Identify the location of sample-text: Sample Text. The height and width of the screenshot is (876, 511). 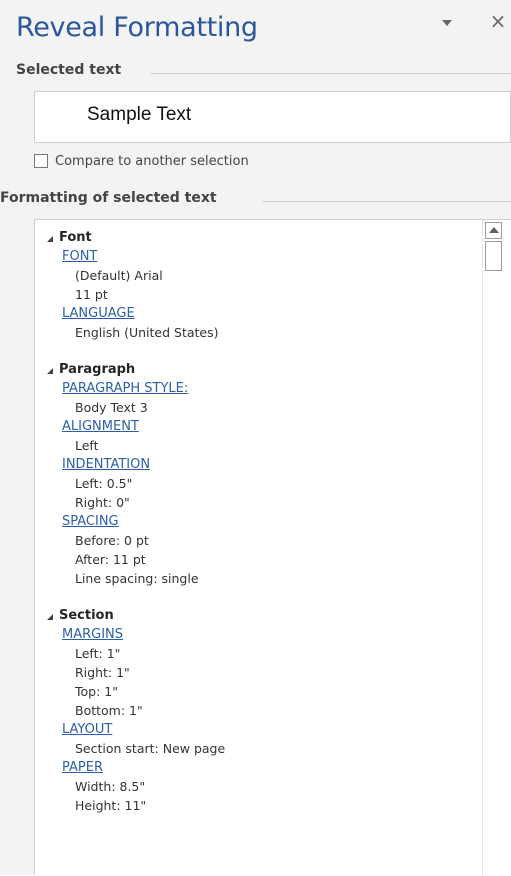
(139, 114).